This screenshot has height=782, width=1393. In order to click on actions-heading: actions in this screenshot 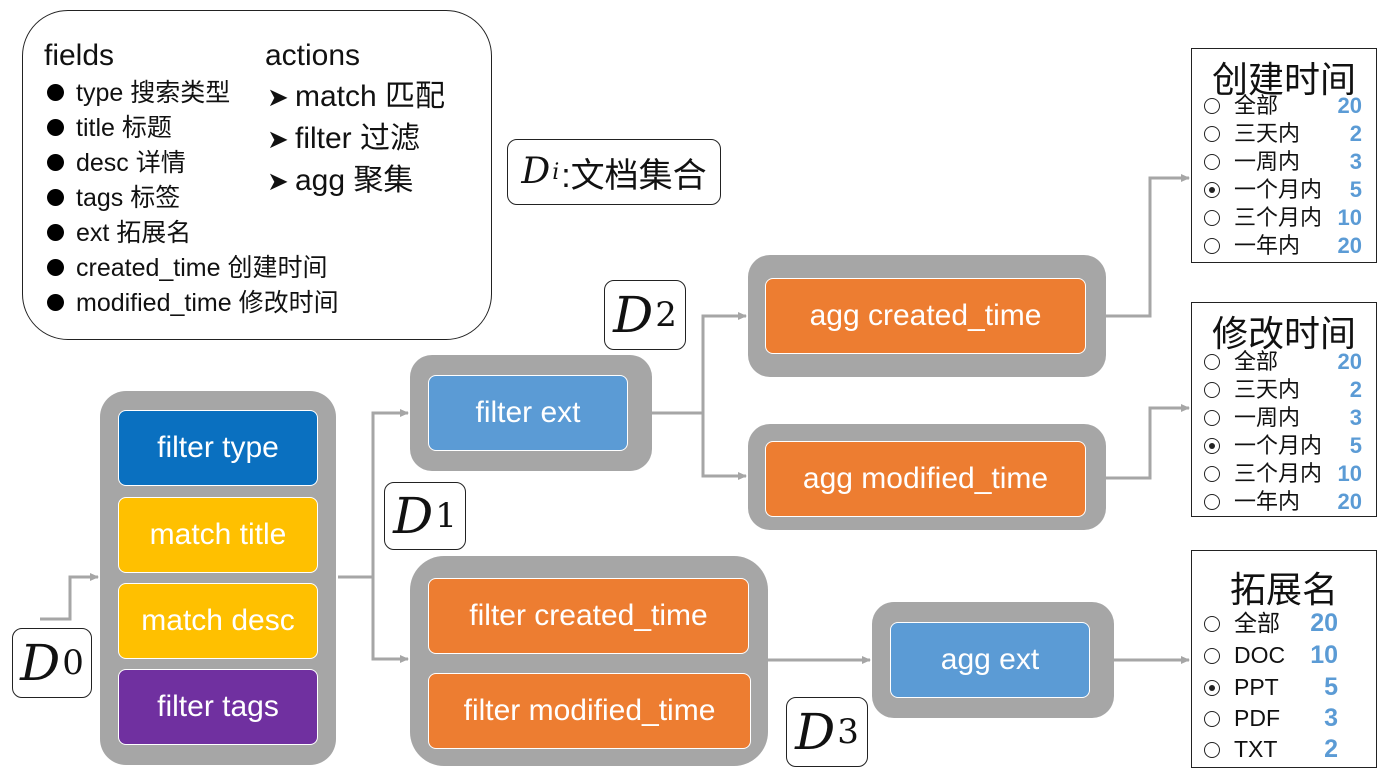, I will do `click(313, 55)`.